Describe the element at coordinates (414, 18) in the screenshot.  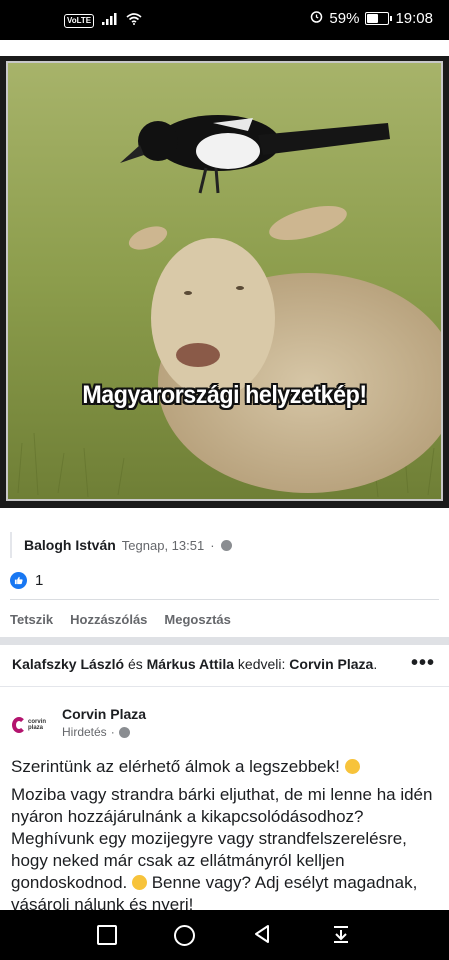
I see `clock: 19:08` at that location.